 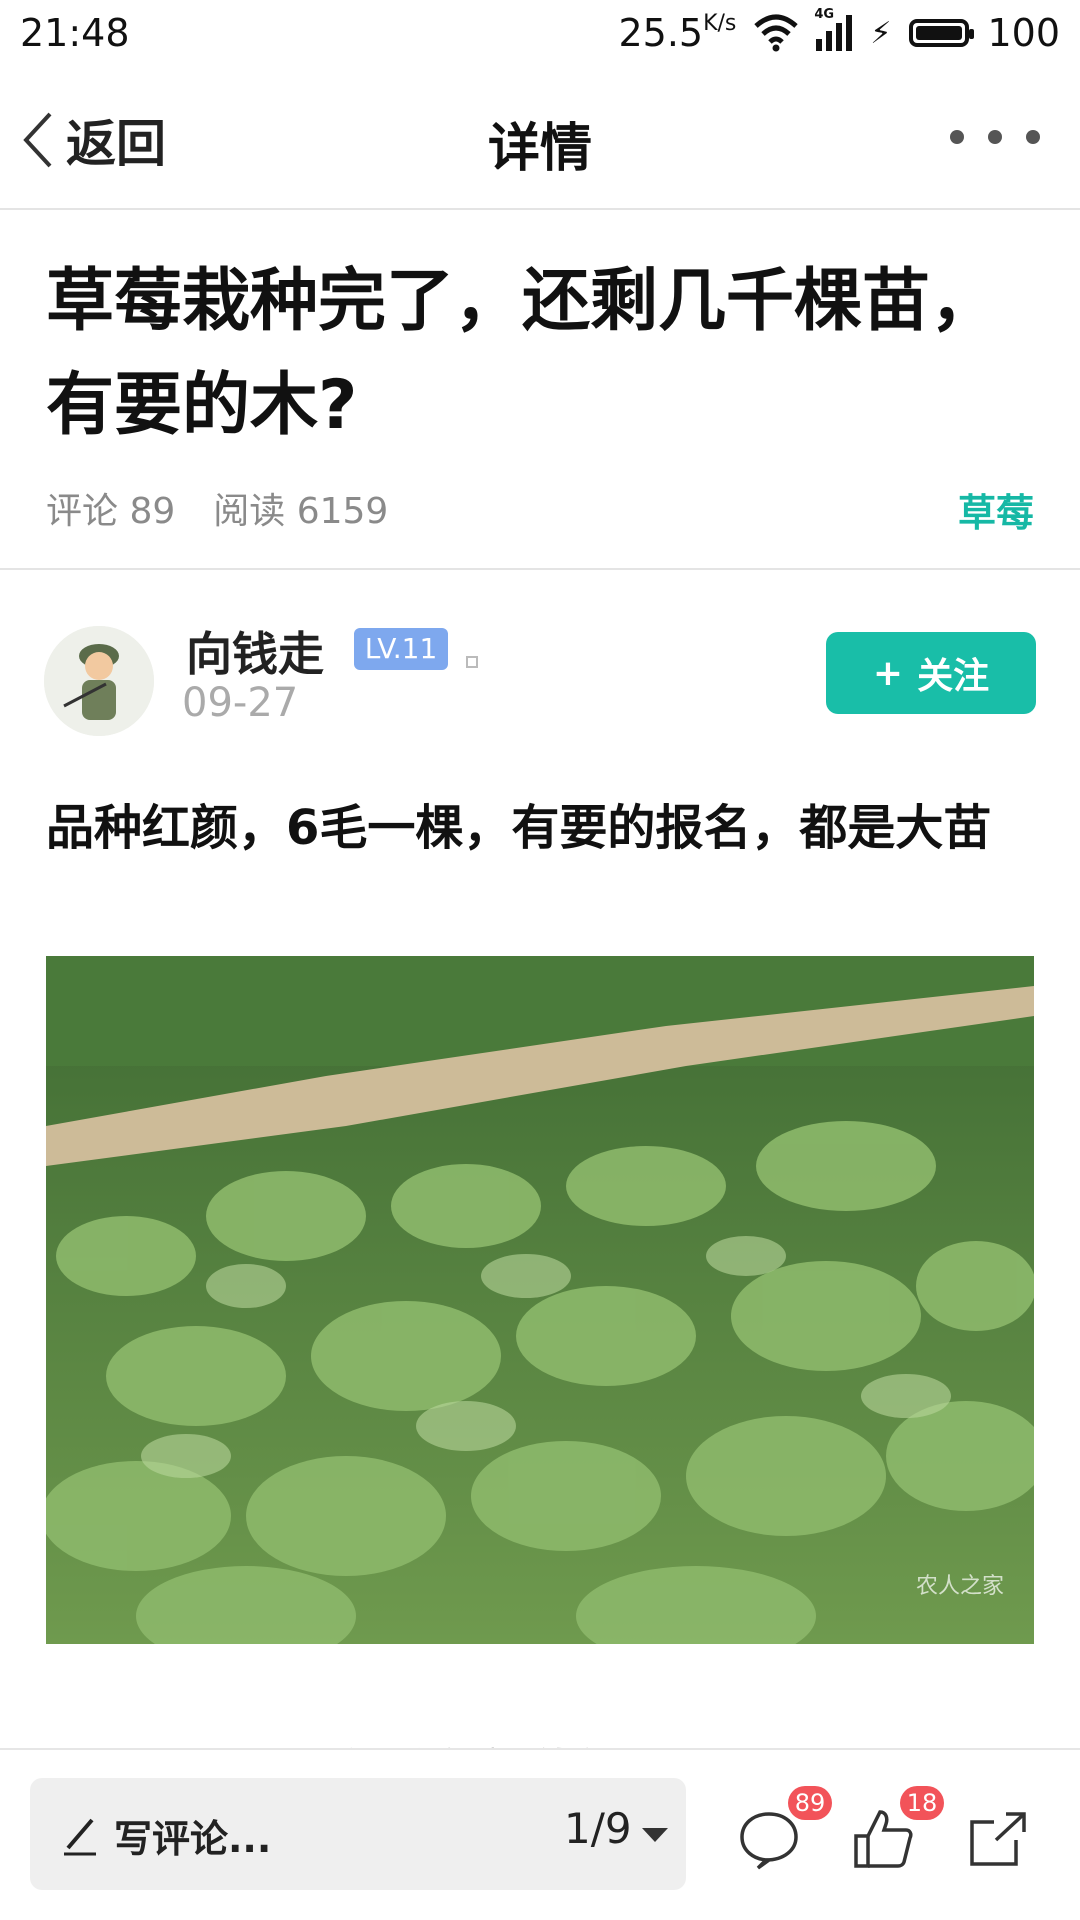 What do you see at coordinates (75, 33) in the screenshot?
I see `status-time: 21:48` at bounding box center [75, 33].